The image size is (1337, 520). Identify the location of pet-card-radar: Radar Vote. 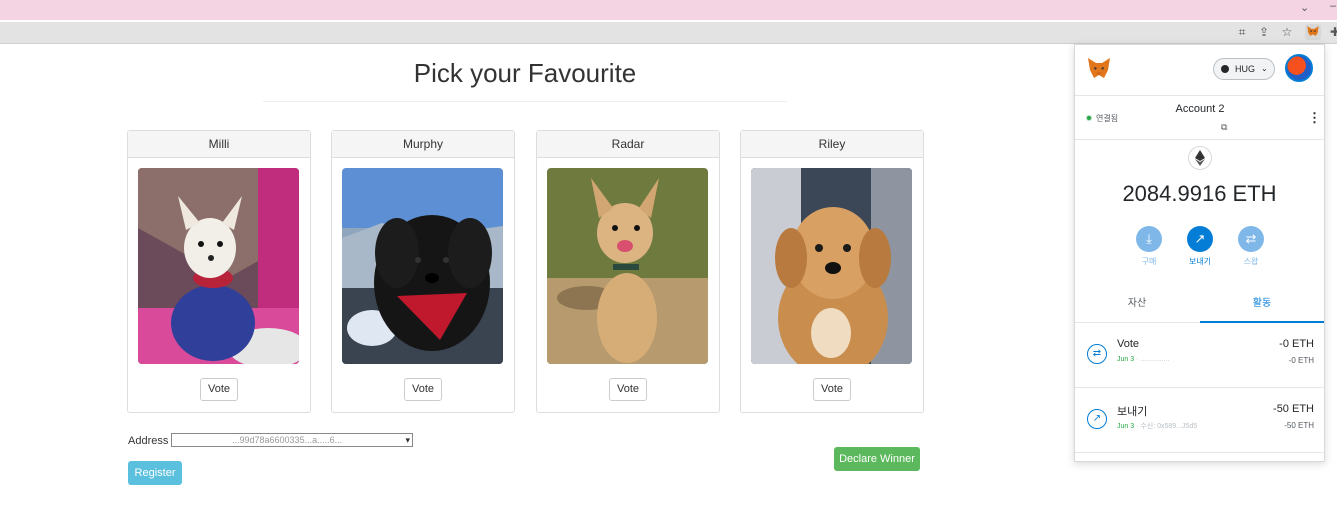
(628, 271).